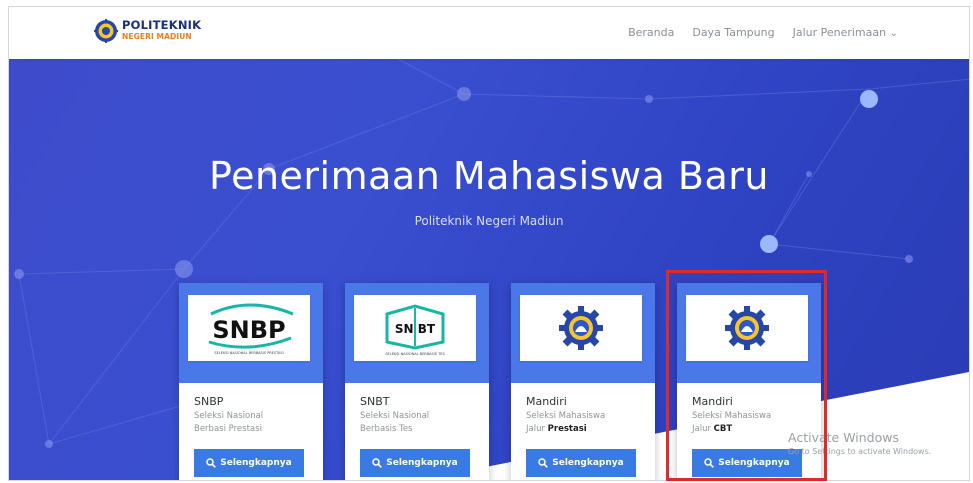 Image resolution: width=973 pixels, height=483 pixels. I want to click on logo-subtitle: NEGERI MADIUN, so click(157, 36).